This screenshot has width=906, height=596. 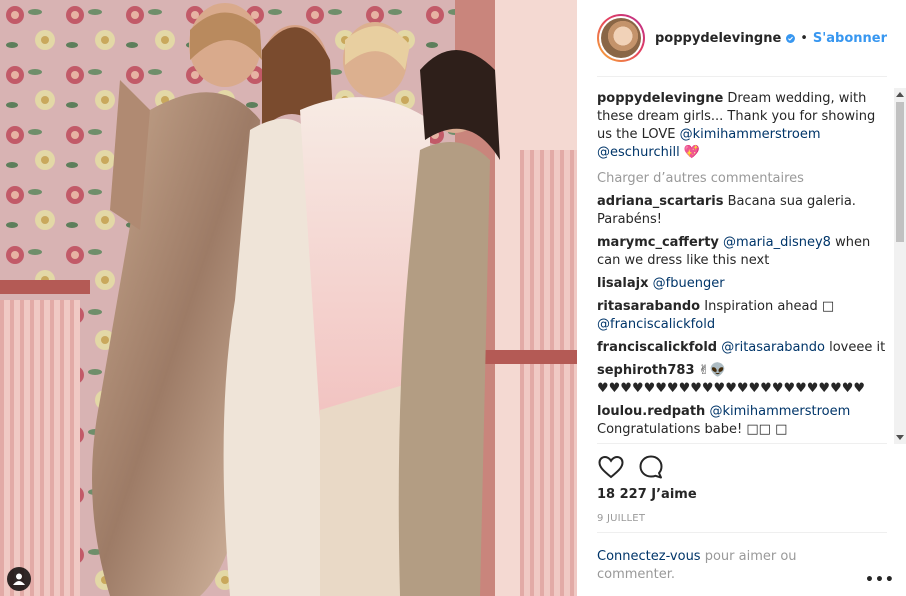 I want to click on comment-item: lisalajx @fbuenger, so click(x=742, y=284).